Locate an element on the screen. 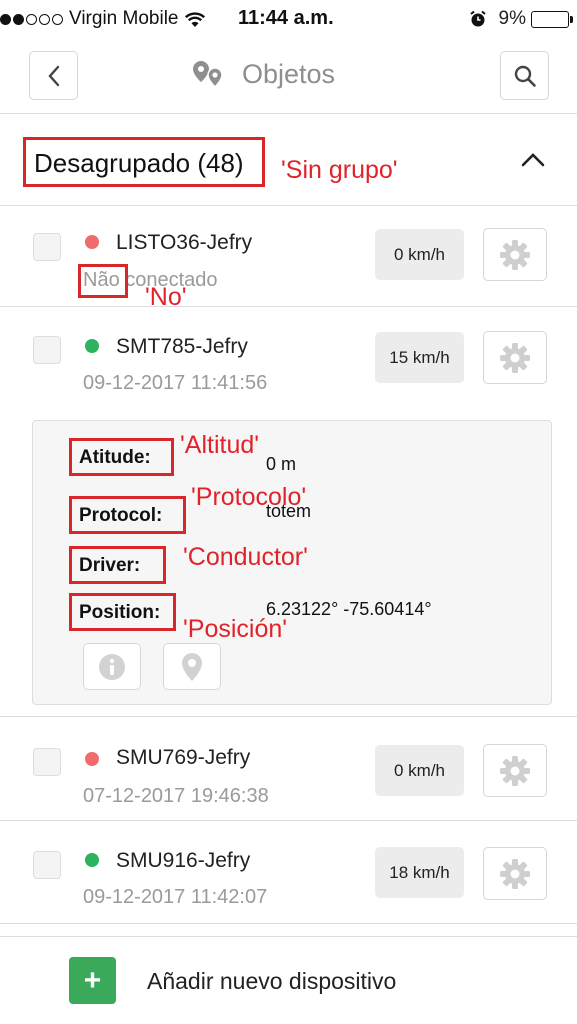 The height and width of the screenshot is (1024, 577). status-bar-left: Virgin Mobile is located at coordinates (103, 19).